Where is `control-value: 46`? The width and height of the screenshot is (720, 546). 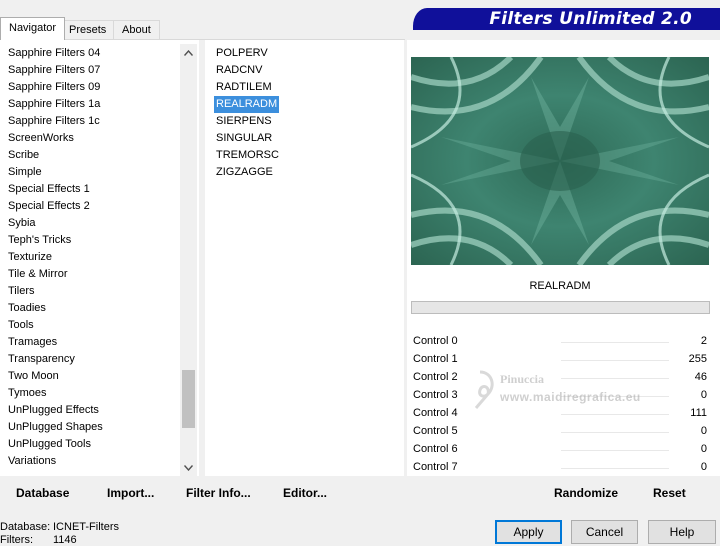 control-value: 46 is located at coordinates (700, 377).